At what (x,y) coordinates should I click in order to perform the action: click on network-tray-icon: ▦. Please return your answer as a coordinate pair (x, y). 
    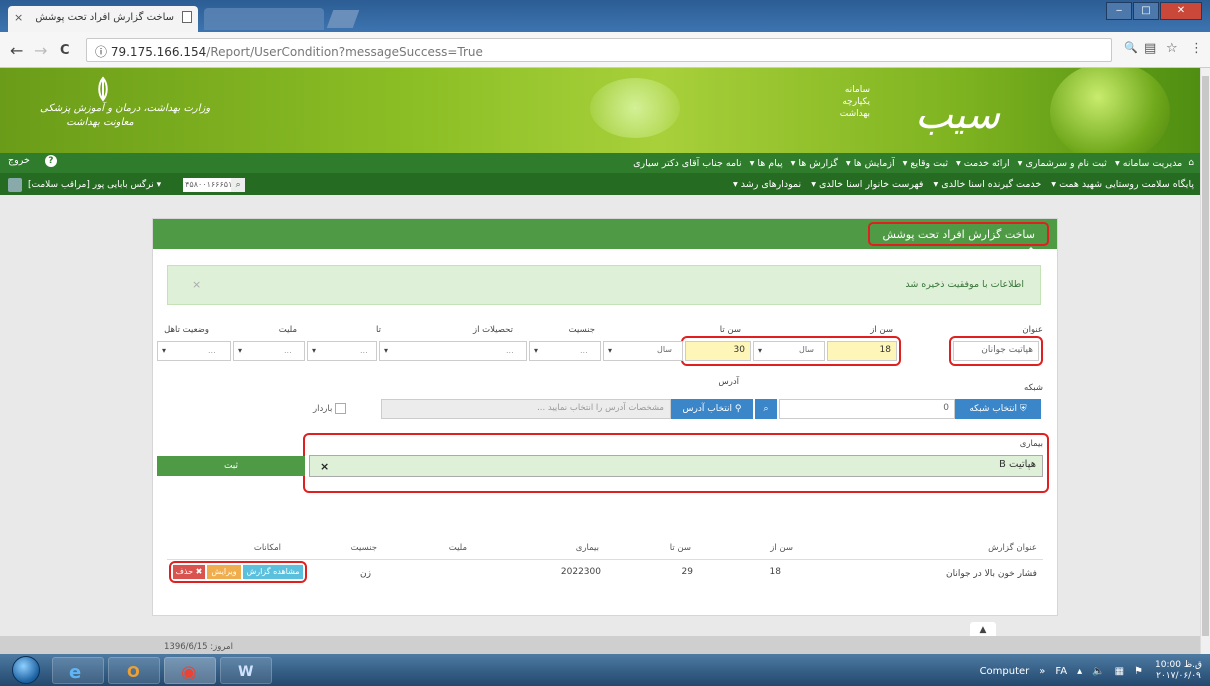
    Looking at the image, I should click on (1119, 671).